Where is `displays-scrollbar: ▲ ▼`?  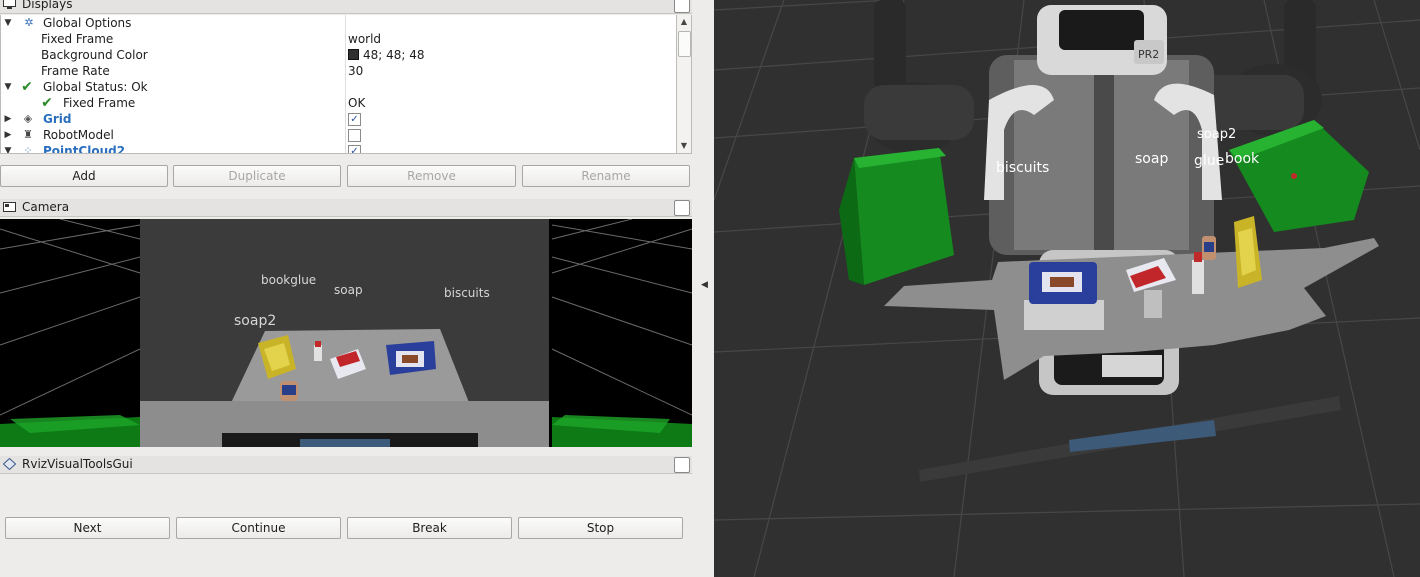 displays-scrollbar: ▲ ▼ is located at coordinates (684, 84).